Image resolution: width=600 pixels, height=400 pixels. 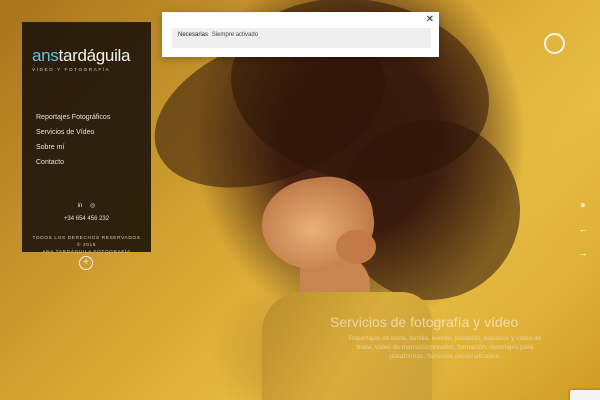 I want to click on phone-number: +34 654 456 232, so click(x=86, y=219).